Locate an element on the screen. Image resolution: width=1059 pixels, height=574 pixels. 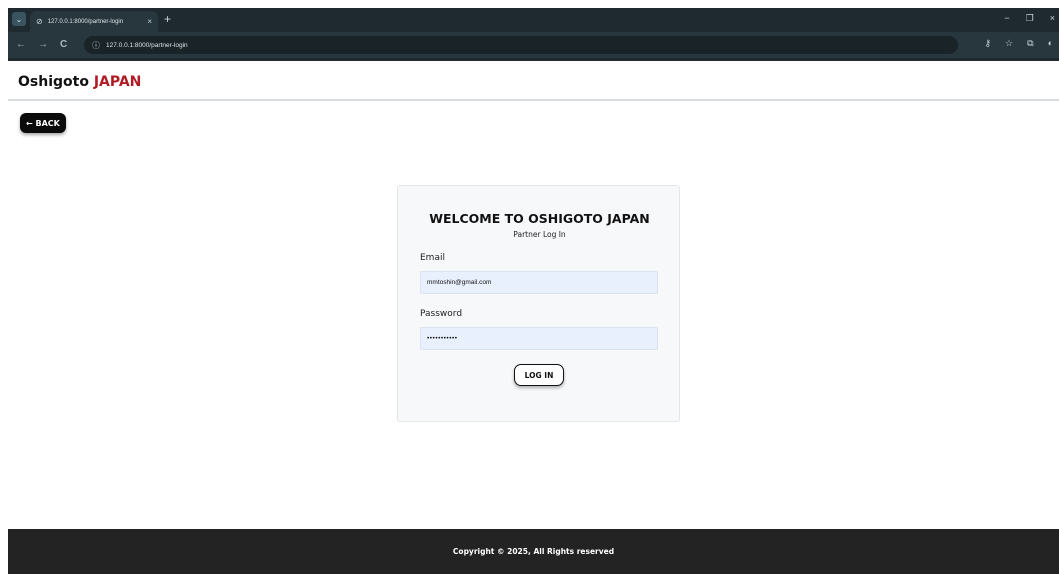
reload-icon: C is located at coordinates (63, 44).